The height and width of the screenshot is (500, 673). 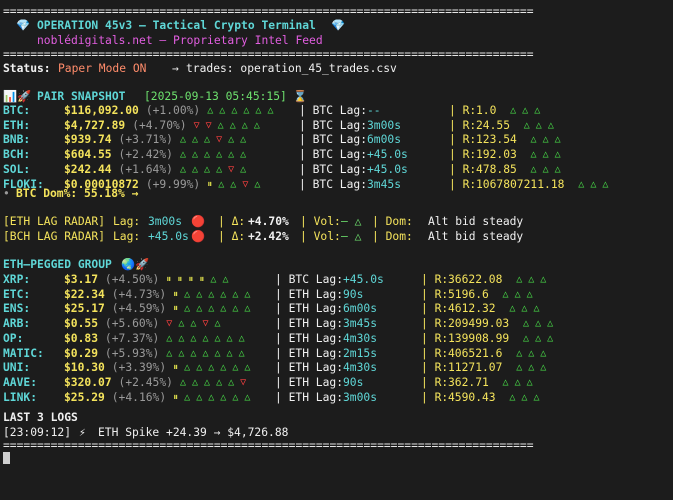 What do you see at coordinates (230, 125) in the screenshot?
I see `trend-indicator: ▽ ▽ △ △ △ △` at bounding box center [230, 125].